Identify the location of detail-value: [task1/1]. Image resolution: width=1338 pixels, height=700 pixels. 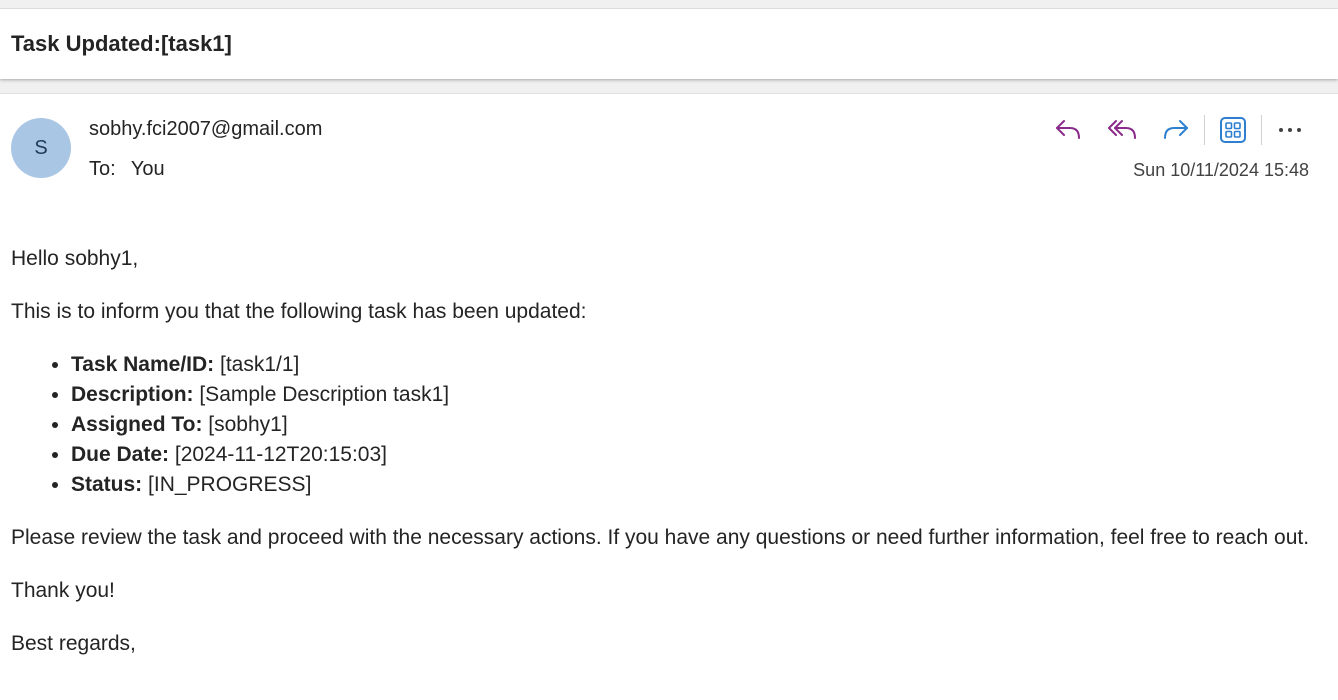
(257, 364).